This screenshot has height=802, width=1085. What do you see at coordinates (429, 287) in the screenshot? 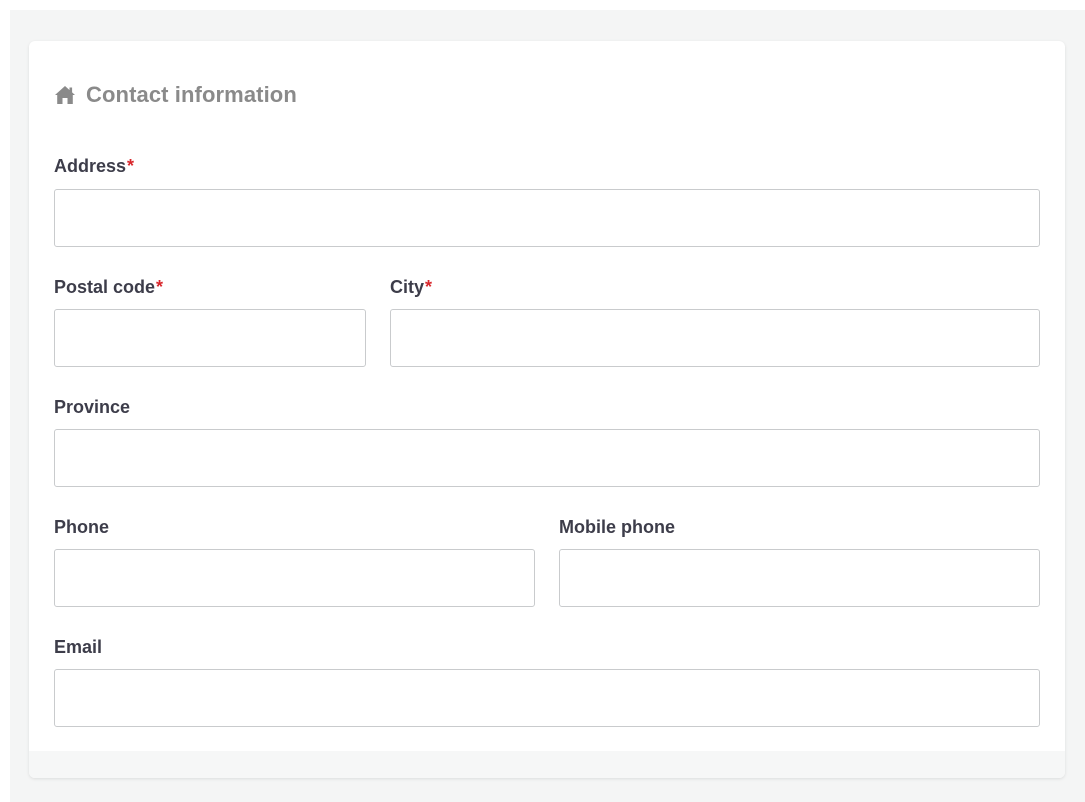
I see `city-required-mark: *` at bounding box center [429, 287].